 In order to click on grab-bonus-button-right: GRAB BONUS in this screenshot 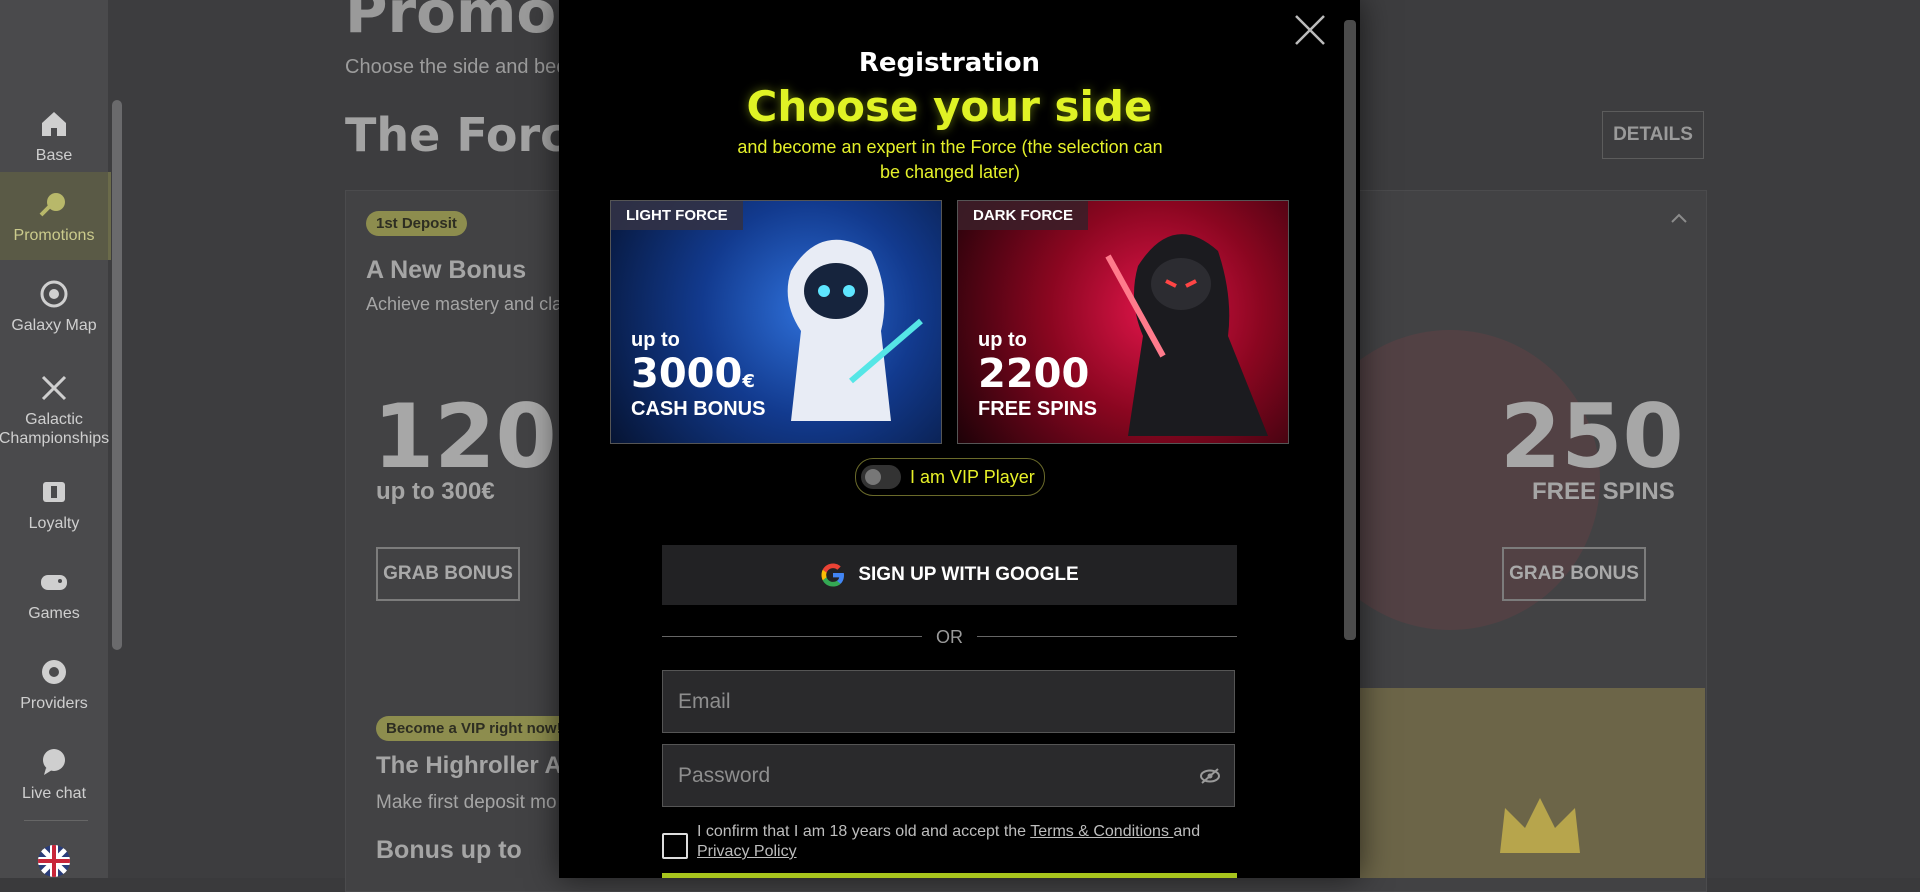, I will do `click(1574, 574)`.